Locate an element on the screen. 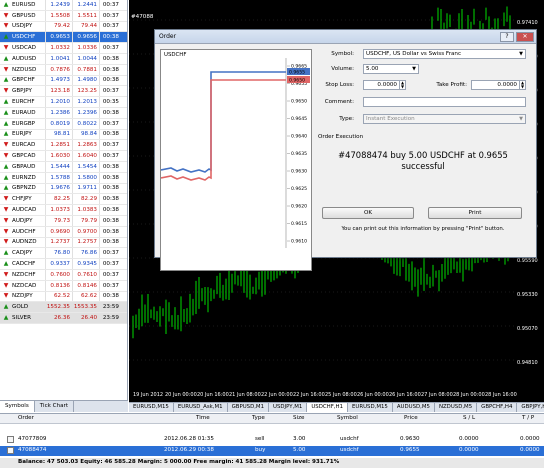 Image resolution: width=544 pixels, height=469 pixels. chart-tab: USDJPY,M1 is located at coordinates (288, 407).